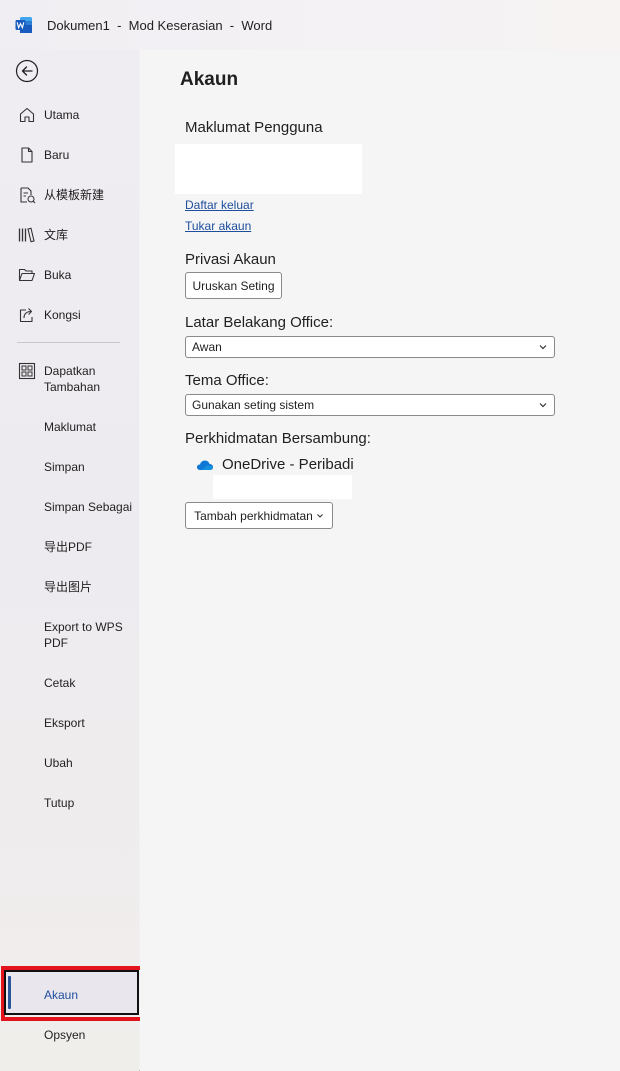 The width and height of the screenshot is (620, 1071). Describe the element at coordinates (259, 322) in the screenshot. I see `background-heading: Latar Belakang Office:` at that location.